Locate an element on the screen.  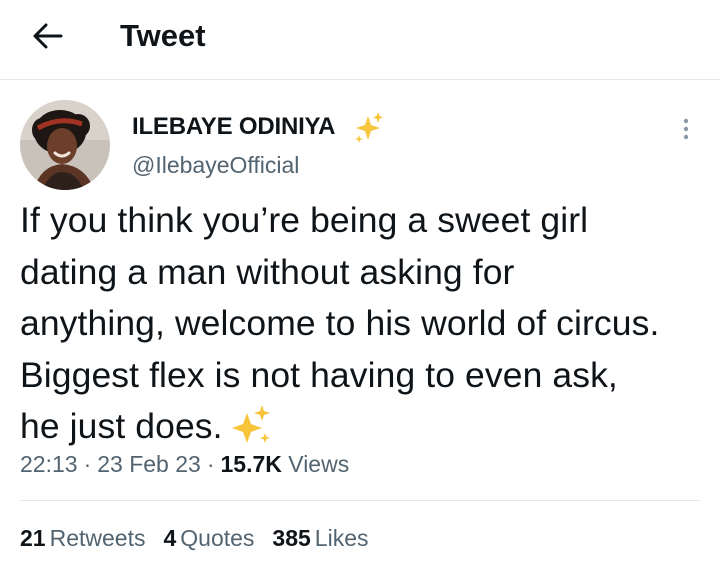
engagement-stats: 21 Retweets 4 Quotes 385 Likes is located at coordinates (203, 538).